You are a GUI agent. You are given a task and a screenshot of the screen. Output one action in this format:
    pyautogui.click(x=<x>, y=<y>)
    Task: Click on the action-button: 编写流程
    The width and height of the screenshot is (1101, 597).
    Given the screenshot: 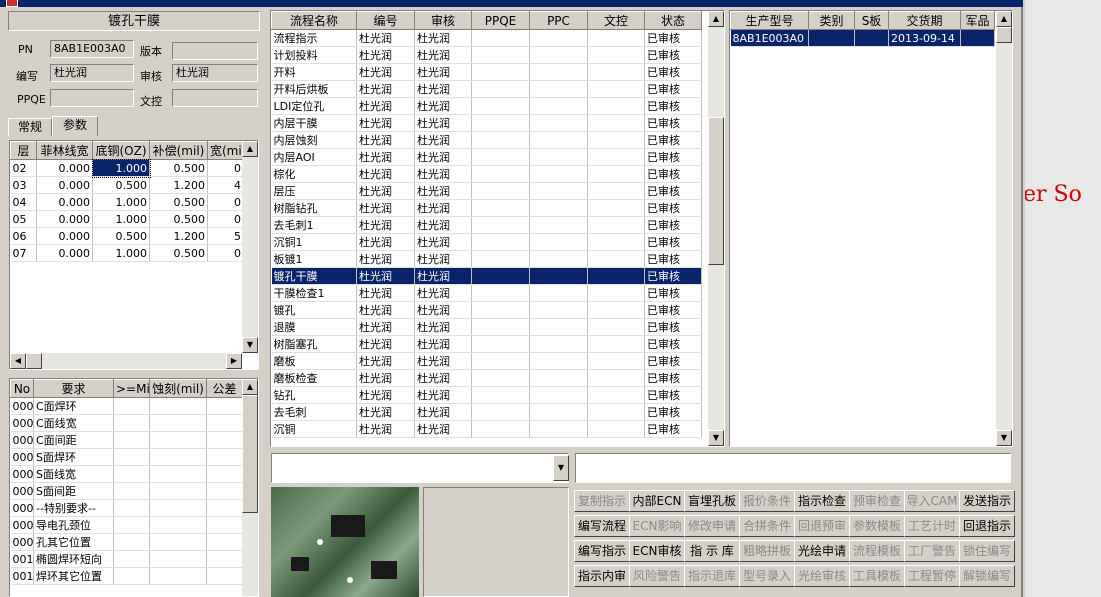 What is the action you would take?
    pyautogui.click(x=602, y=526)
    